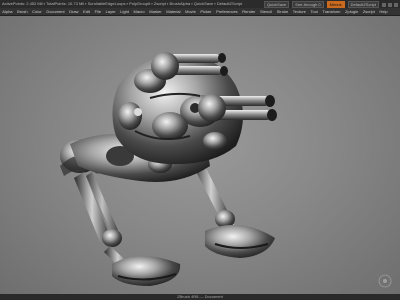 The height and width of the screenshot is (300, 400). I want to click on window-controls, so click(390, 4).